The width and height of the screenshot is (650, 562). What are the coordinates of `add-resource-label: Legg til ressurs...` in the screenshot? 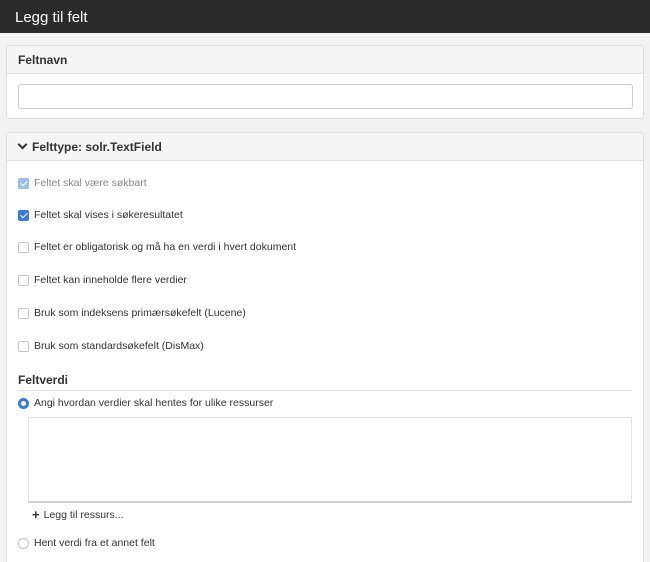 It's located at (83, 515).